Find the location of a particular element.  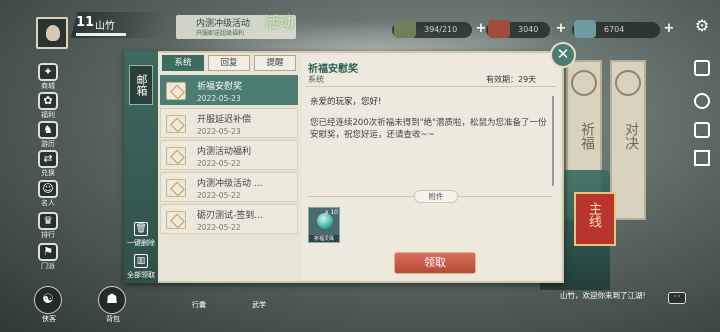

mail-tabs: 系统 回复 提醒 is located at coordinates (229, 64).